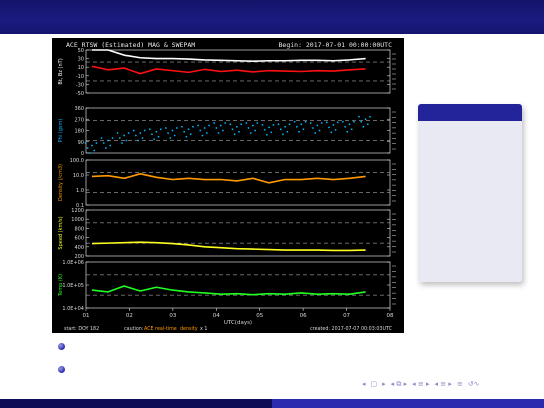 The image size is (544, 408). What do you see at coordinates (81, 329) in the screenshot?
I see `chart-footer-start: start: DOY 182` at bounding box center [81, 329].